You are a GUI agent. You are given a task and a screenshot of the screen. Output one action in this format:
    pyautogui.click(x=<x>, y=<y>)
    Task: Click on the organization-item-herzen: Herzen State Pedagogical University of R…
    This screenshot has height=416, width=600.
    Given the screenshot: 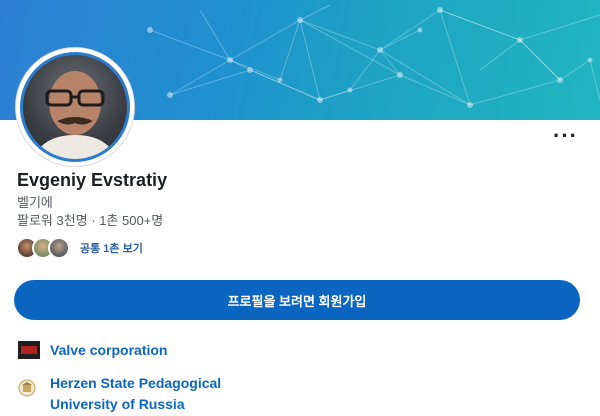 What is the action you would take?
    pyautogui.click(x=119, y=394)
    